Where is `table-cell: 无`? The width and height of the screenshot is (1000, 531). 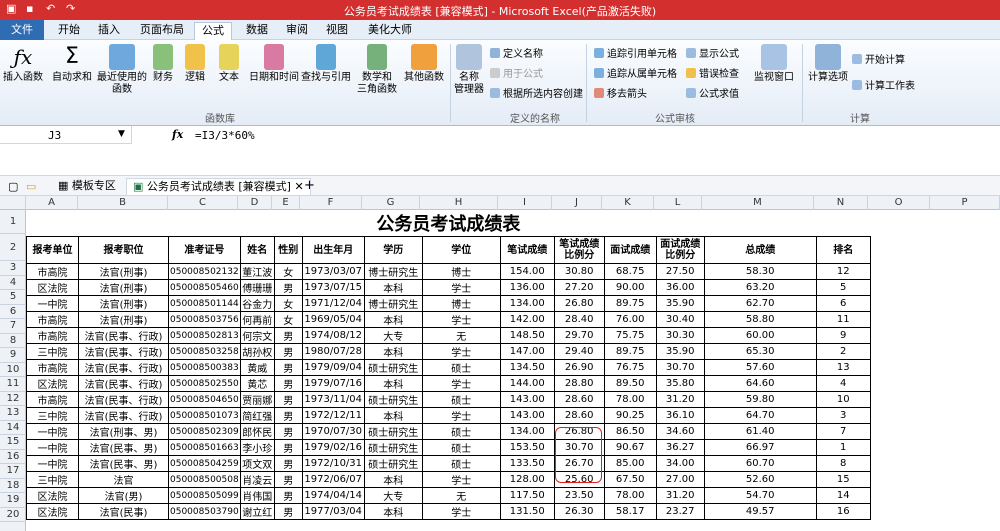
table-cell: 无 is located at coordinates (461, 335).